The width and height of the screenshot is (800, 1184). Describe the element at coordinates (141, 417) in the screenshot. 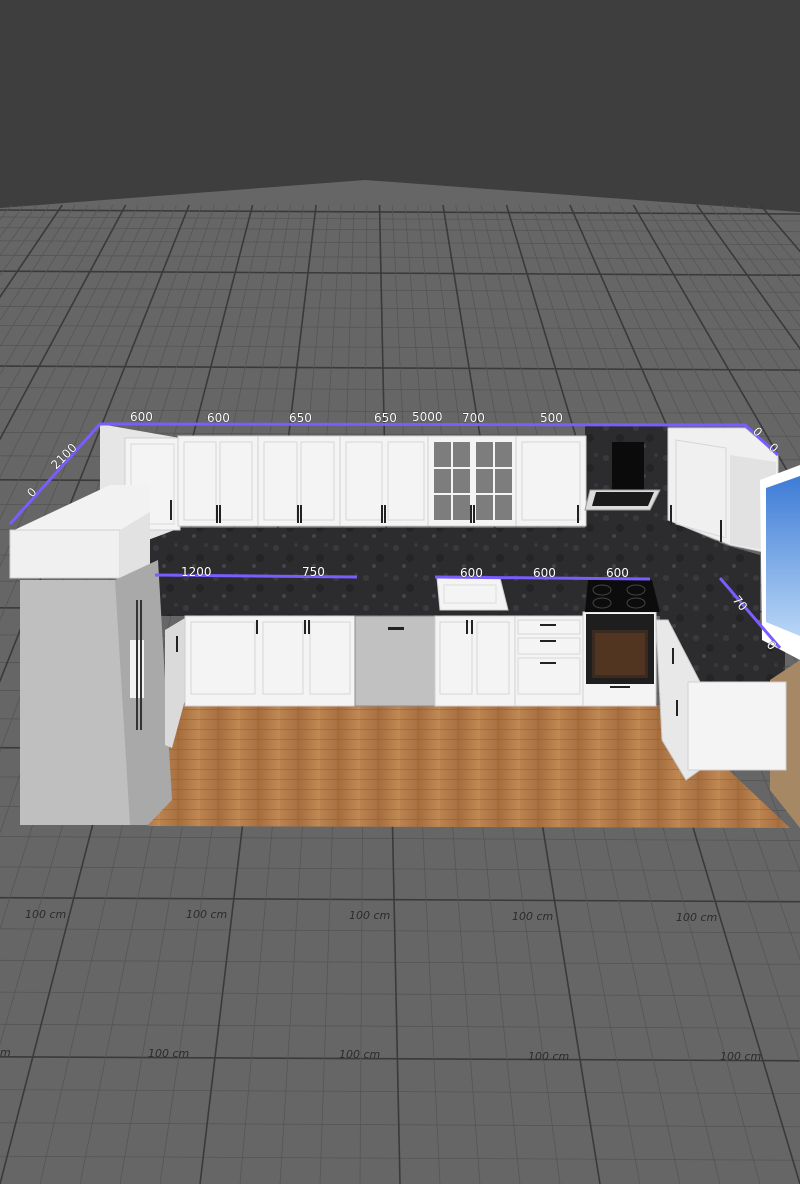

I see `dim-upper-1: 600` at that location.